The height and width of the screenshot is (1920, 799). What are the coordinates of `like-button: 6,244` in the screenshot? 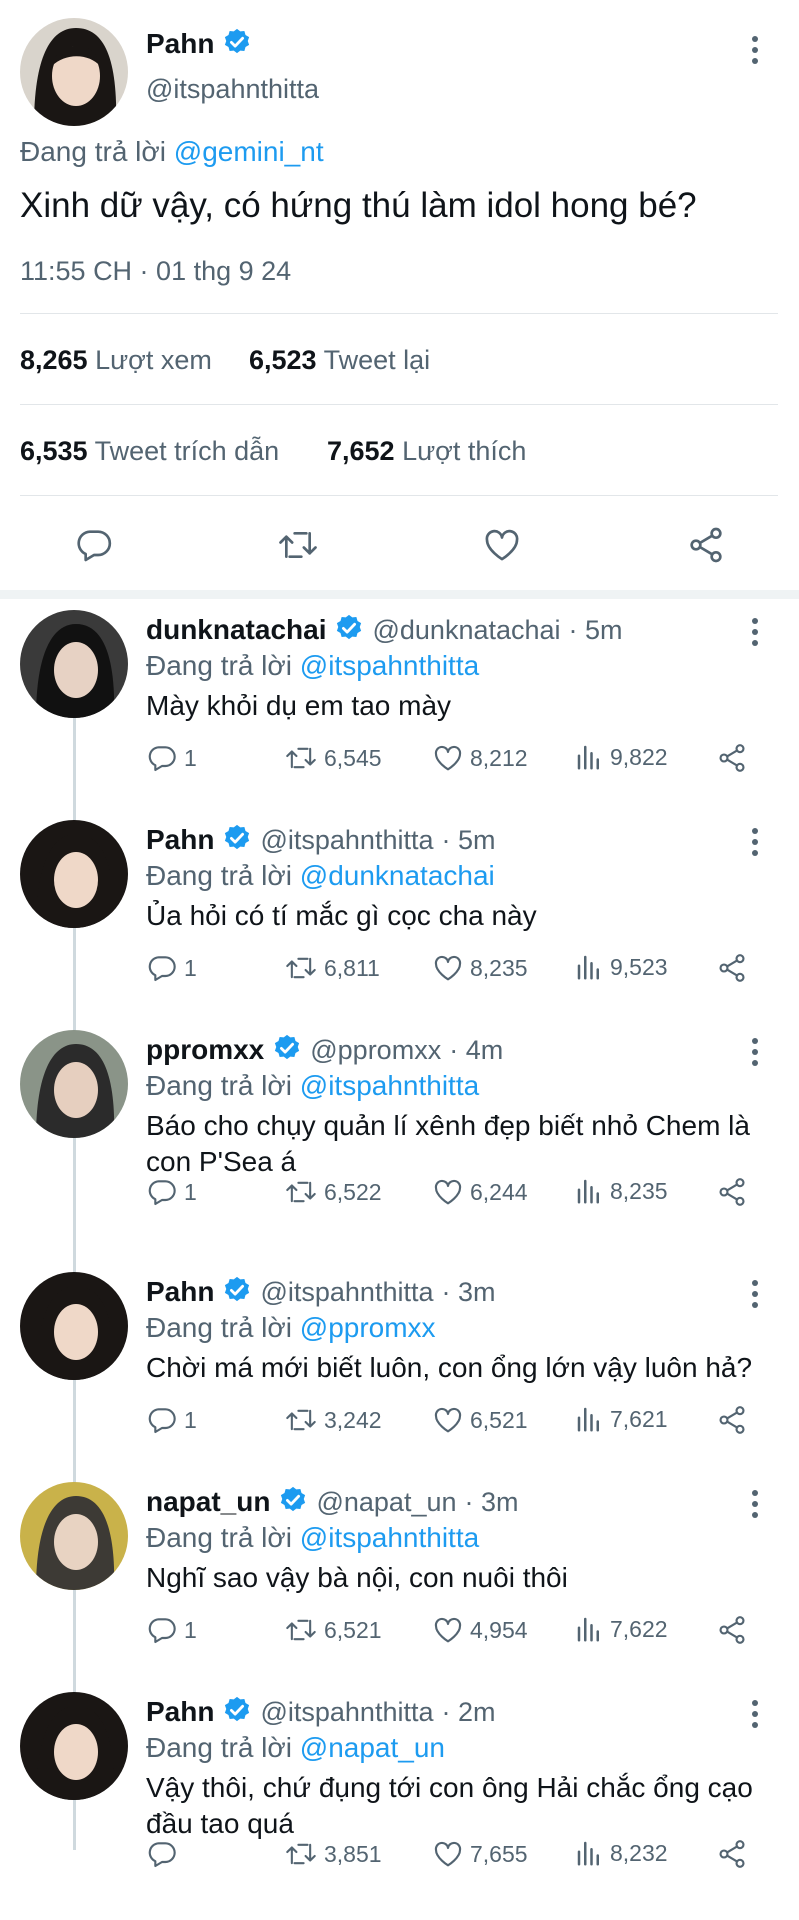 It's located at (480, 1192).